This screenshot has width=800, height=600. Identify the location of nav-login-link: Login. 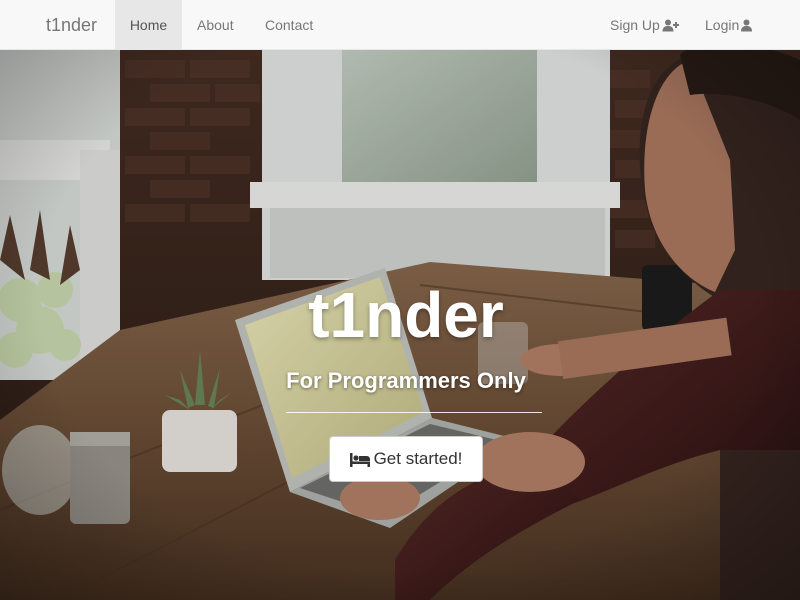
(729, 25).